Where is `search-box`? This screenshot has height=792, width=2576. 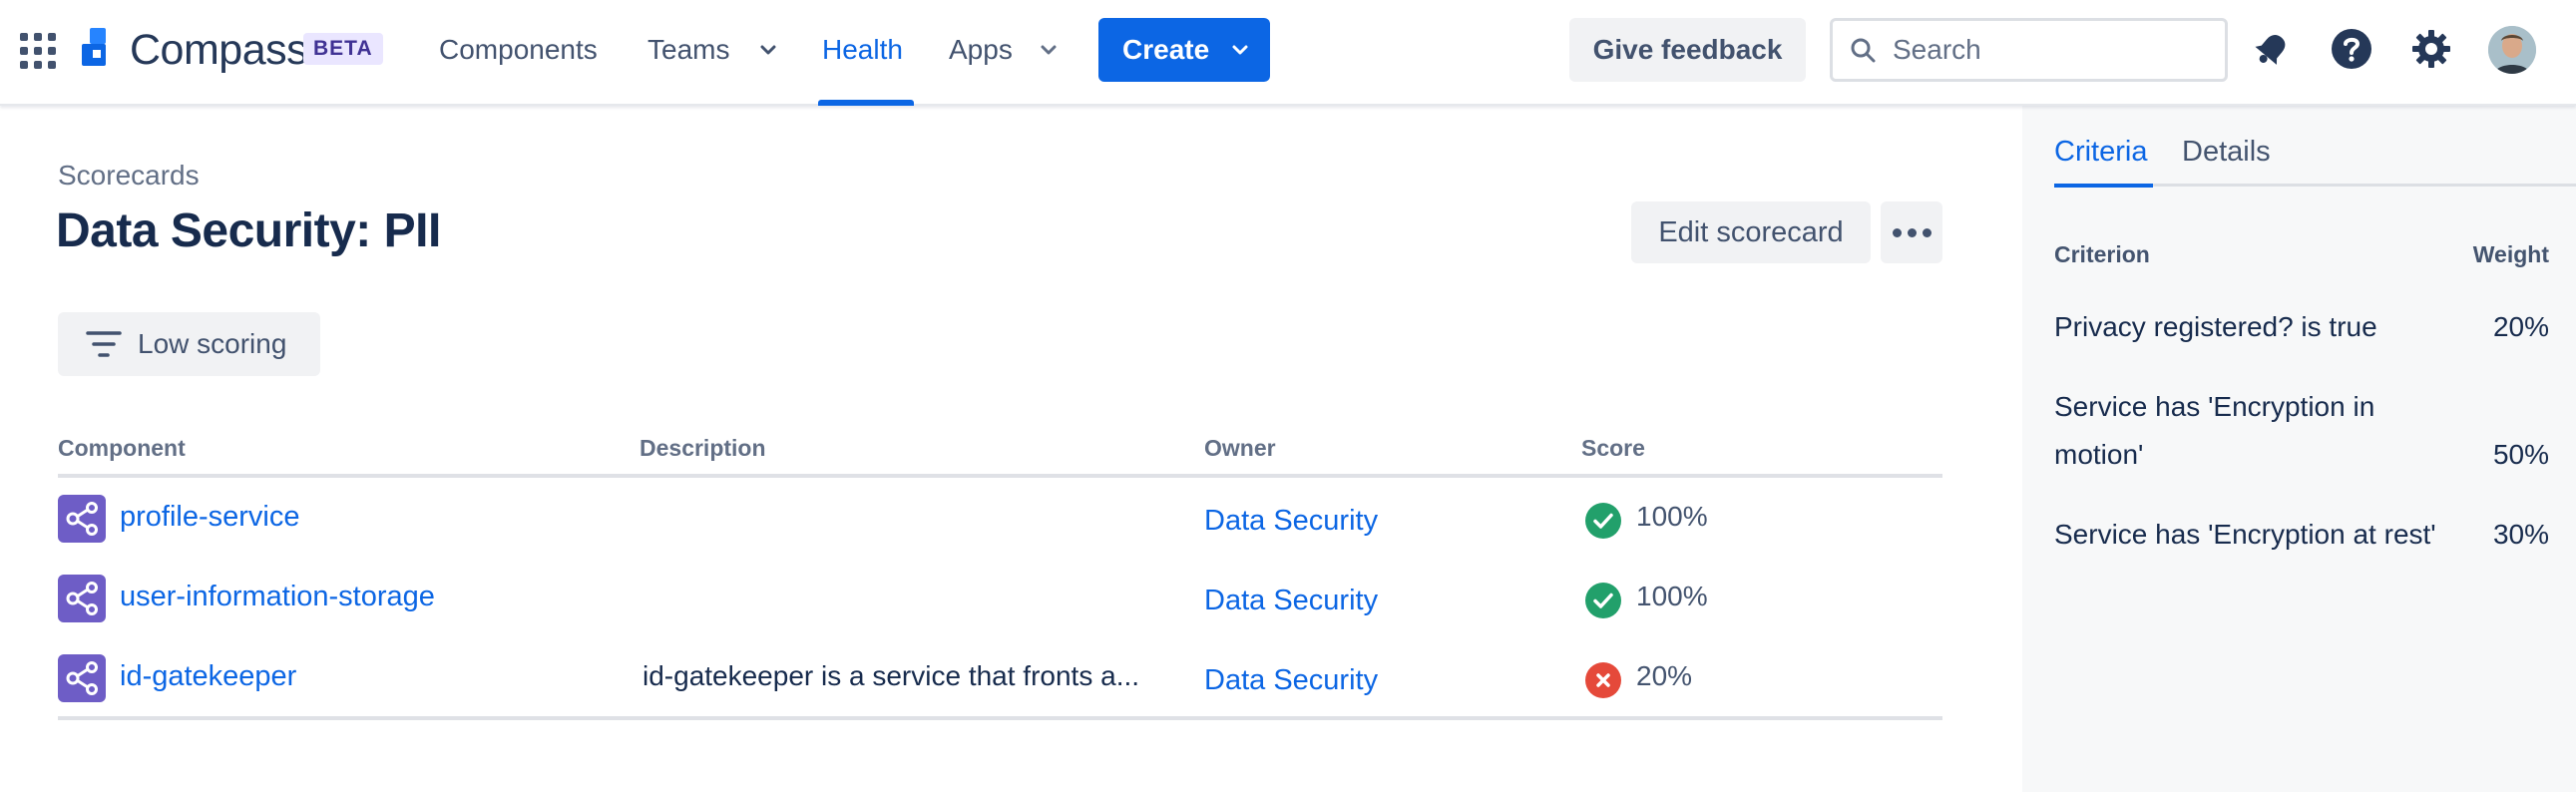
search-box is located at coordinates (2029, 50).